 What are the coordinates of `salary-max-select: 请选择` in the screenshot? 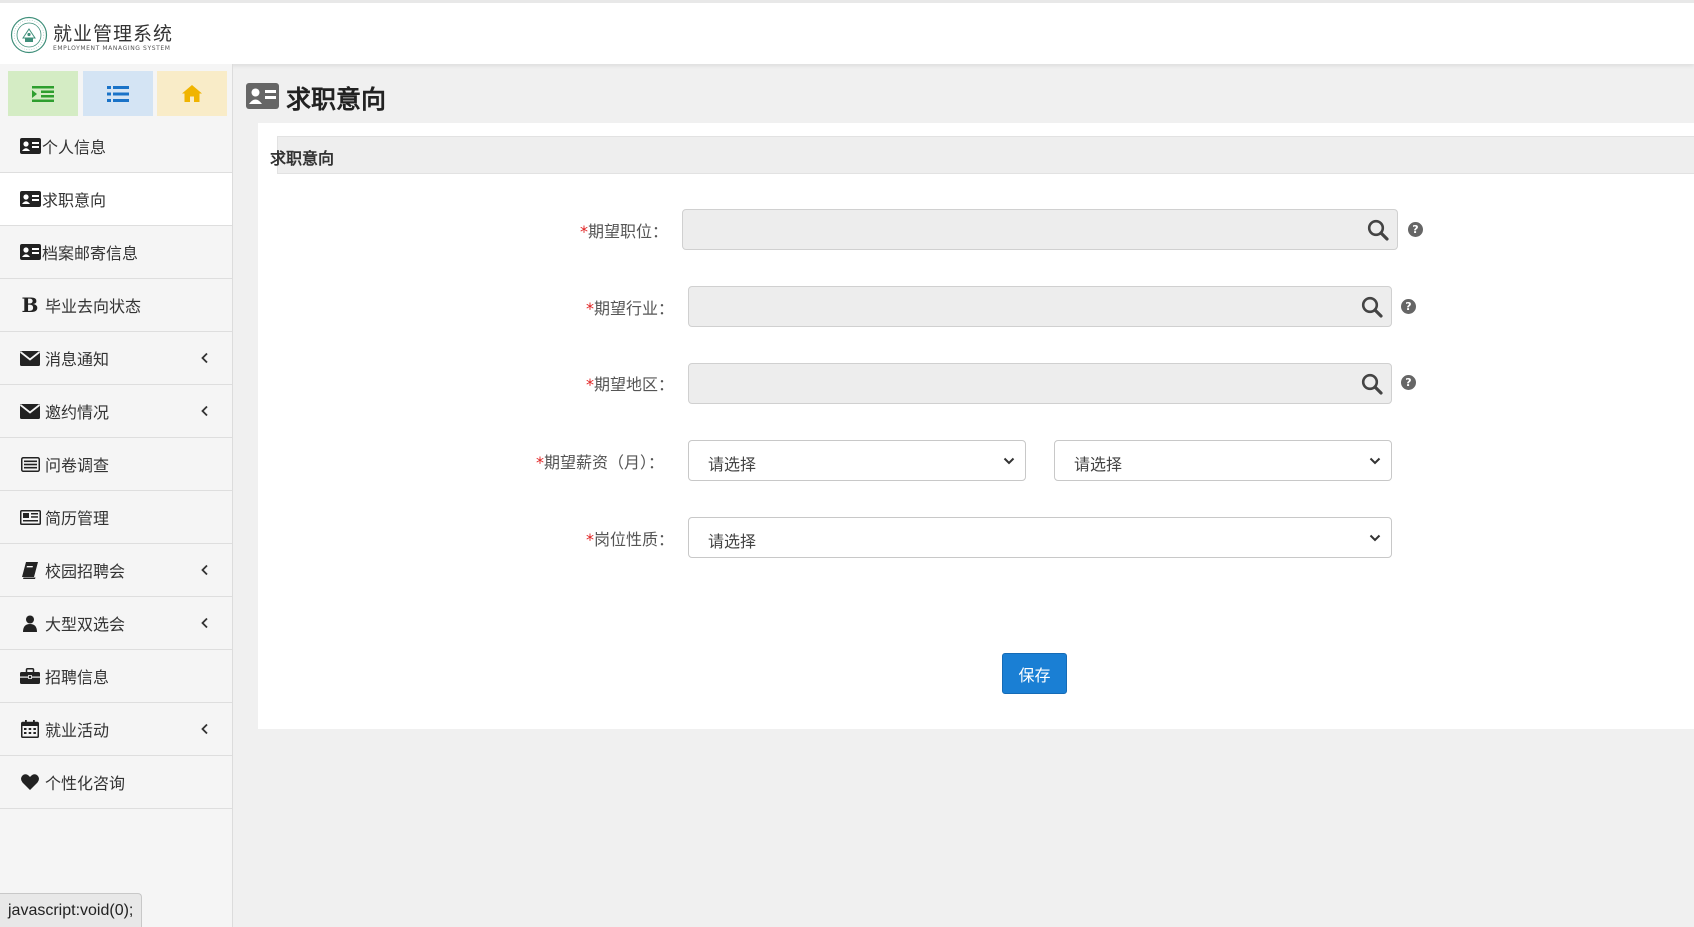 It's located at (1223, 460).